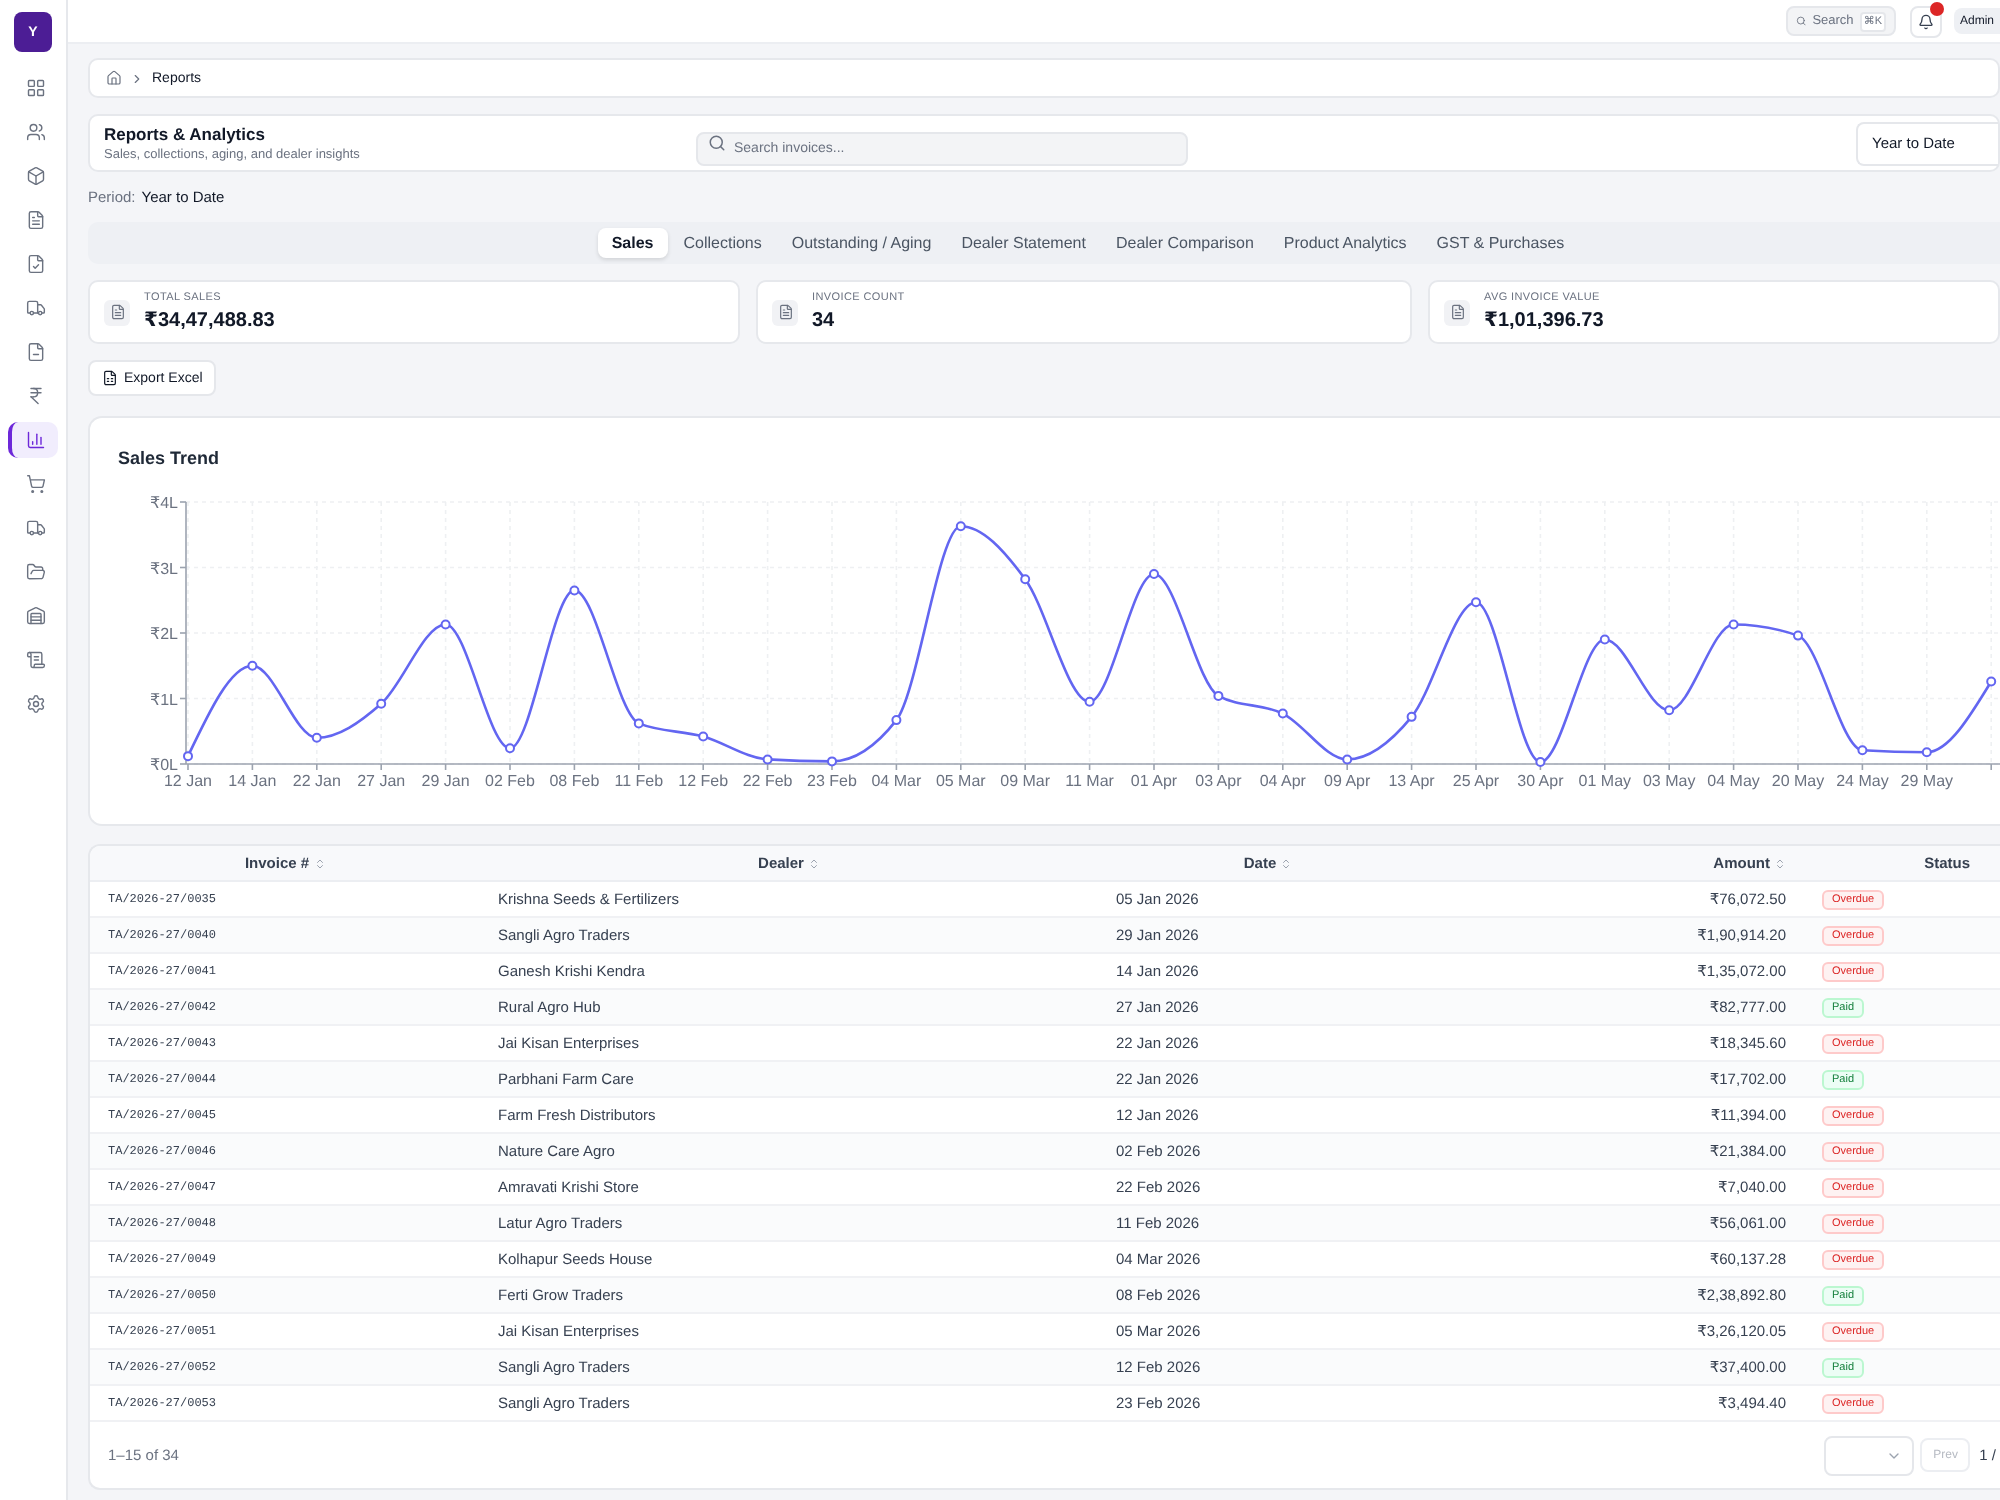 The height and width of the screenshot is (1500, 2000). I want to click on x-tick-label: 24 May, so click(1862, 781).